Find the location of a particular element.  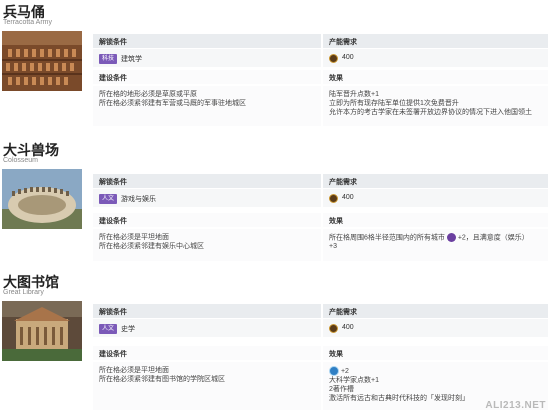

effect-text: 所在格周围6格半径范围内的所有城市 is located at coordinates (387, 238).